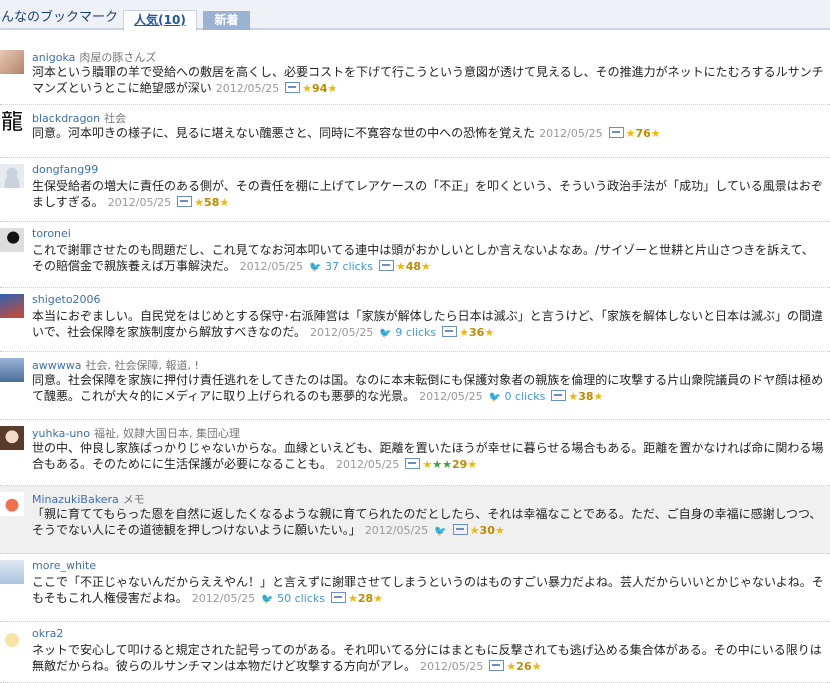 This screenshot has height=683, width=830. Describe the element at coordinates (524, 666) in the screenshot. I see `star-number: 26` at that location.